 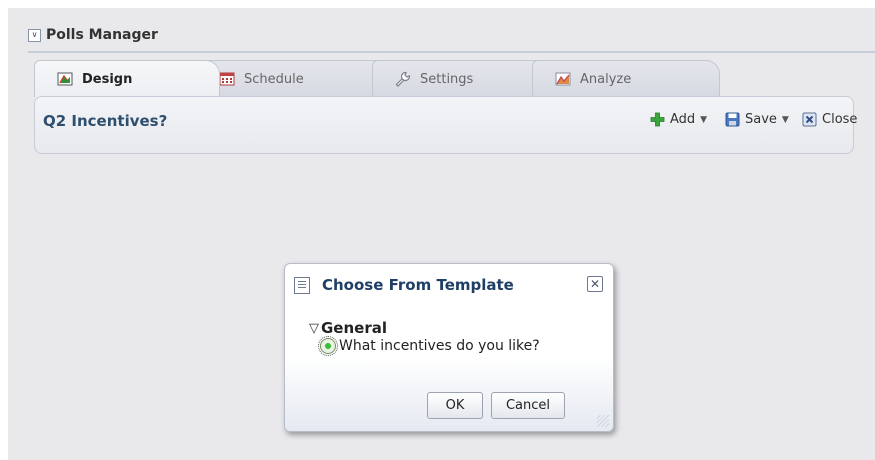 I want to click on close-button: Close, so click(x=829, y=119).